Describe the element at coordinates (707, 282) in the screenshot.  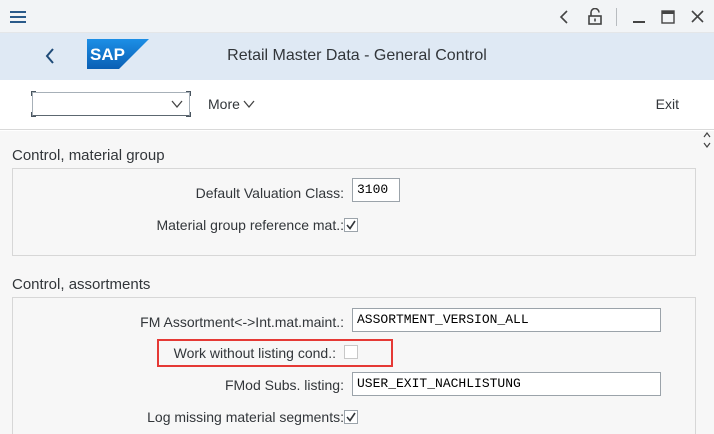
I see `vertical-scrollbar` at that location.